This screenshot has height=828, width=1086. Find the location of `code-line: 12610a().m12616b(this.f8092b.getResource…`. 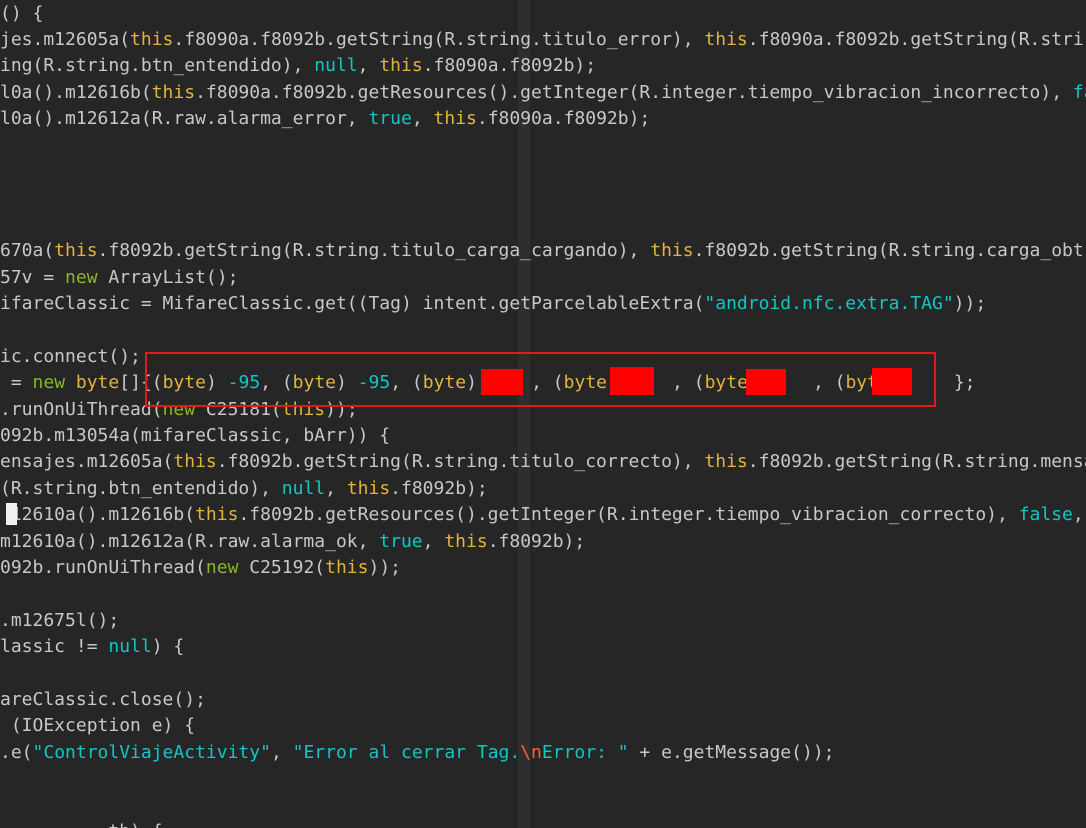

code-line: 12610a().m12616b(this.f8092b.getResource… is located at coordinates (542, 515).